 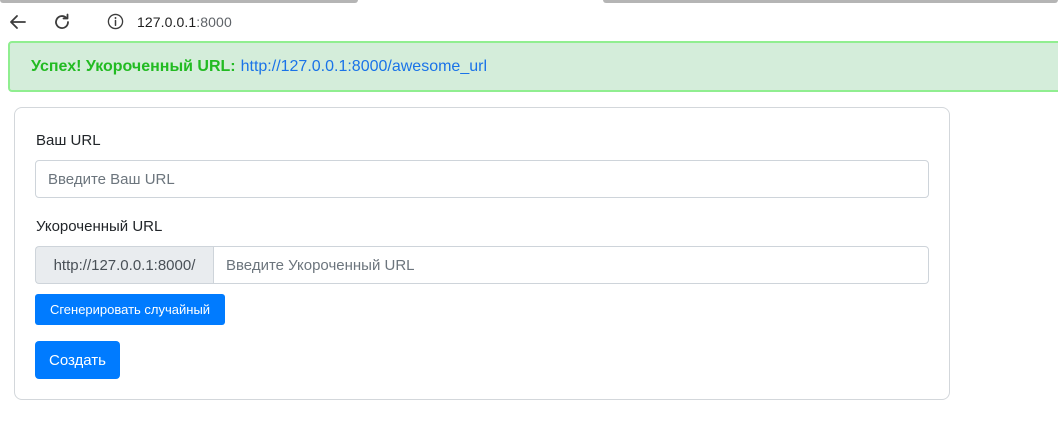 I want to click on tab-edge-left, so click(x=179, y=1).